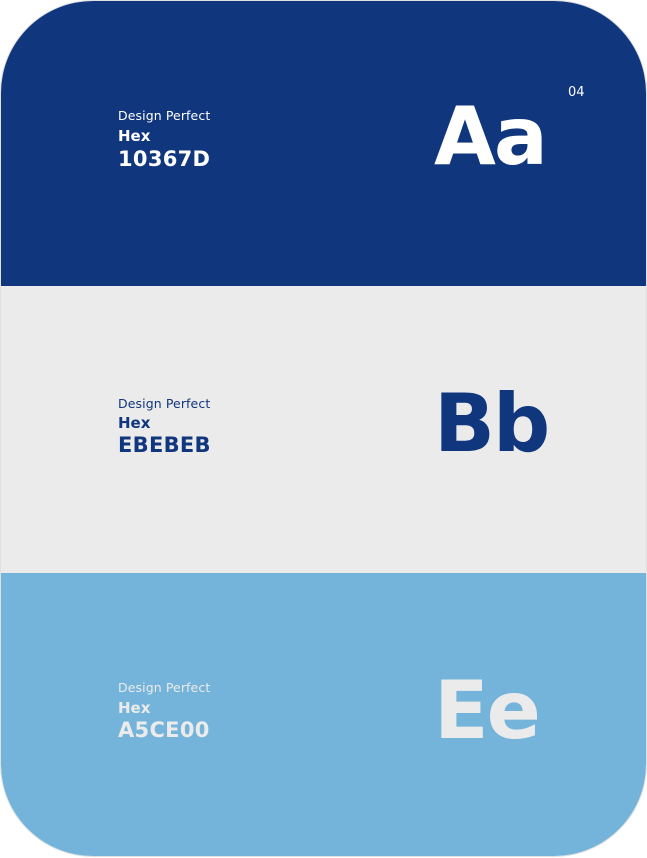 Image resolution: width=647 pixels, height=858 pixels. What do you see at coordinates (134, 423) in the screenshot?
I see `swatch-2-hex-label: Hex` at bounding box center [134, 423].